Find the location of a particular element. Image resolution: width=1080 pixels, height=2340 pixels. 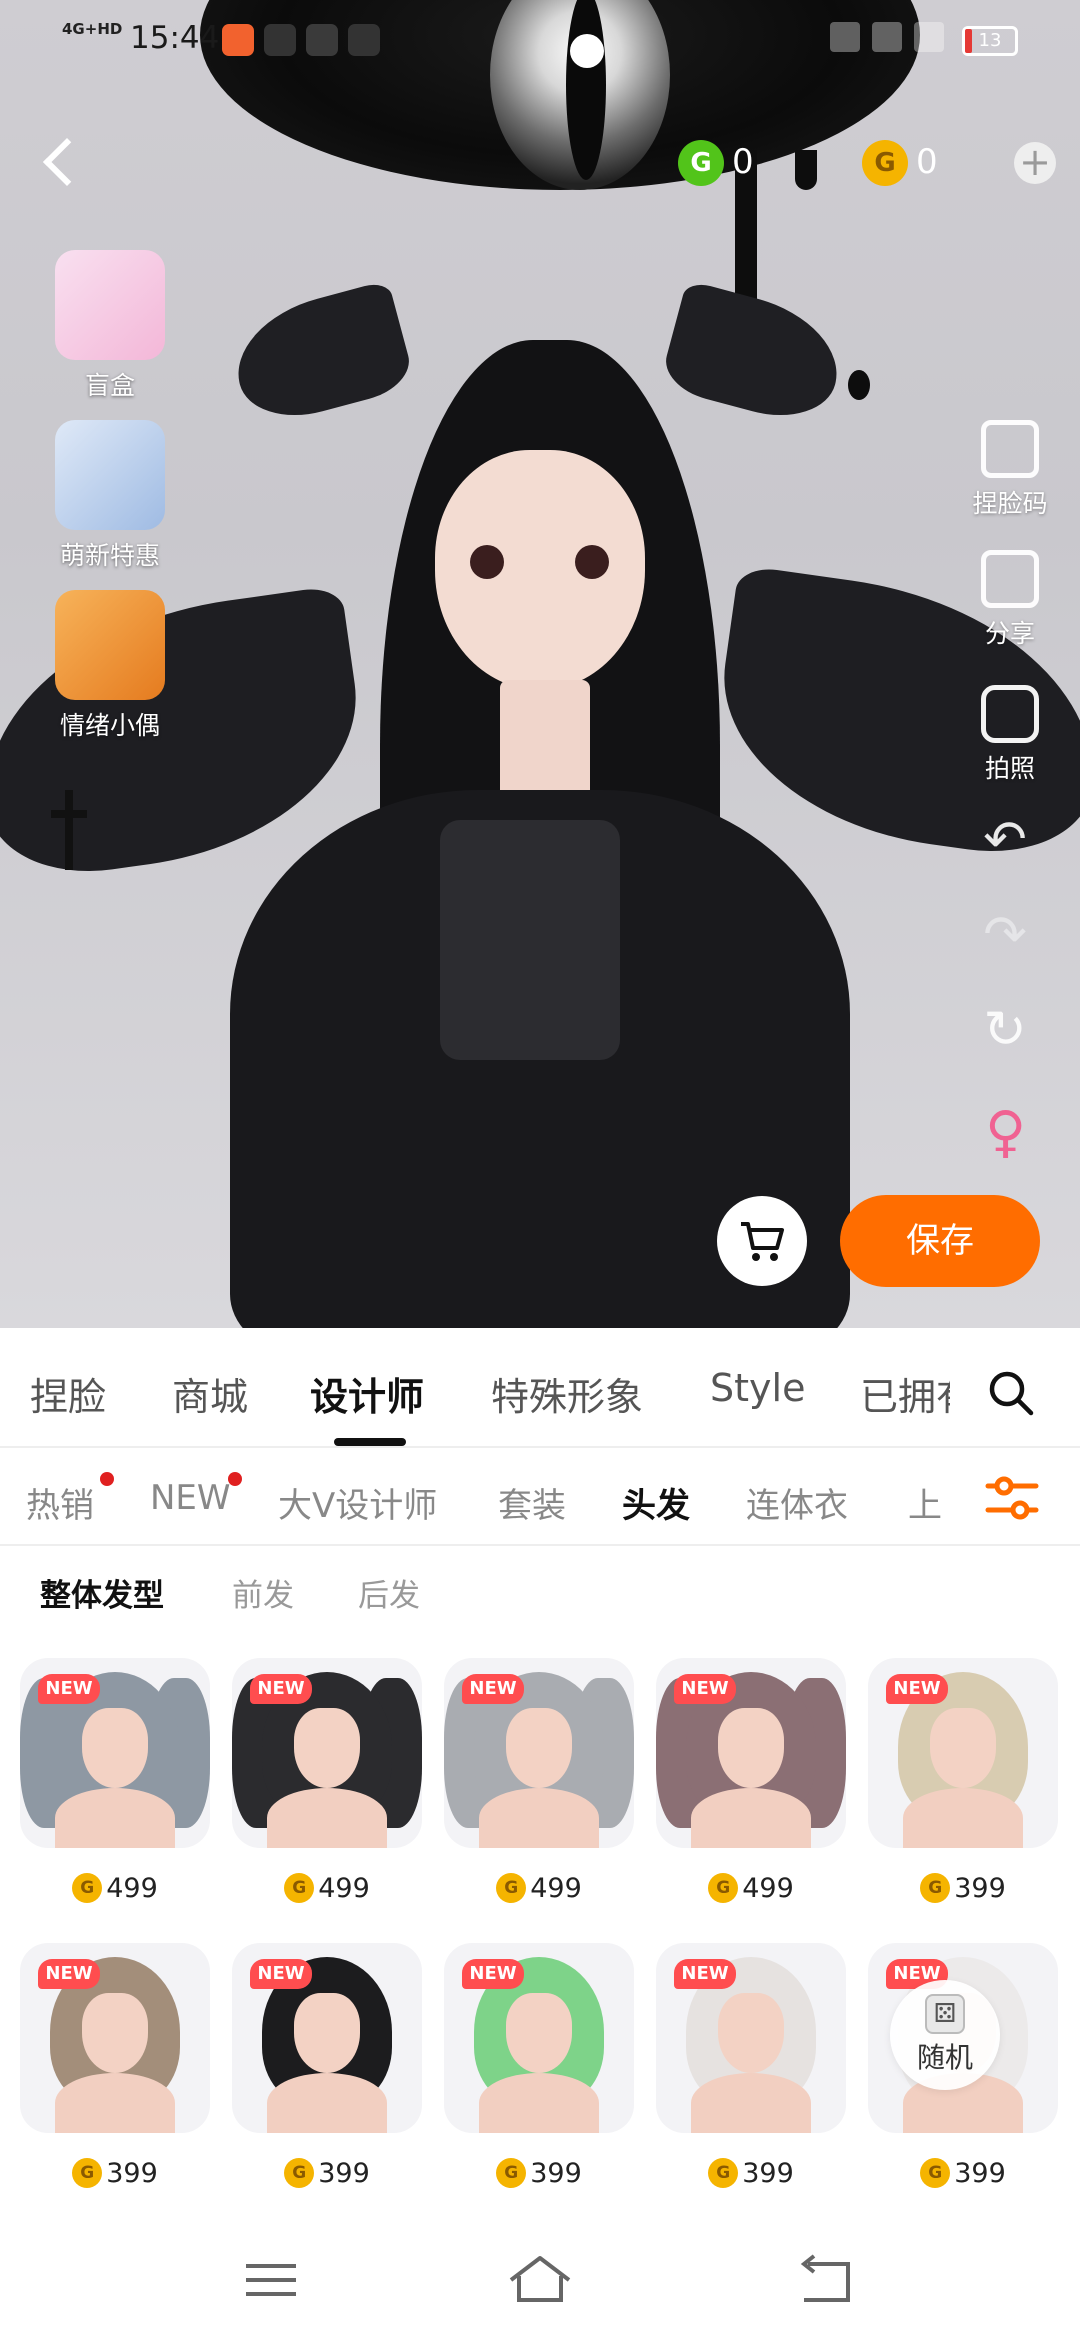

undo-button: ↶ is located at coordinates (1005, 840).